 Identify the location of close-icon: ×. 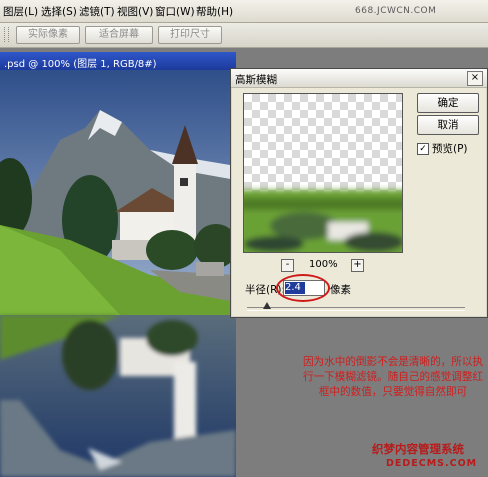
(475, 78).